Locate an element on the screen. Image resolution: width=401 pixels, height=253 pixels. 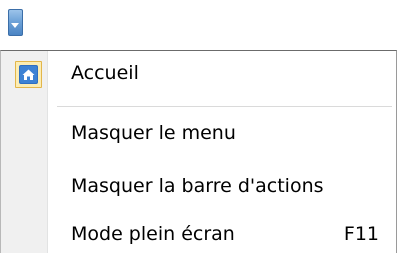
home-icon is located at coordinates (28, 74).